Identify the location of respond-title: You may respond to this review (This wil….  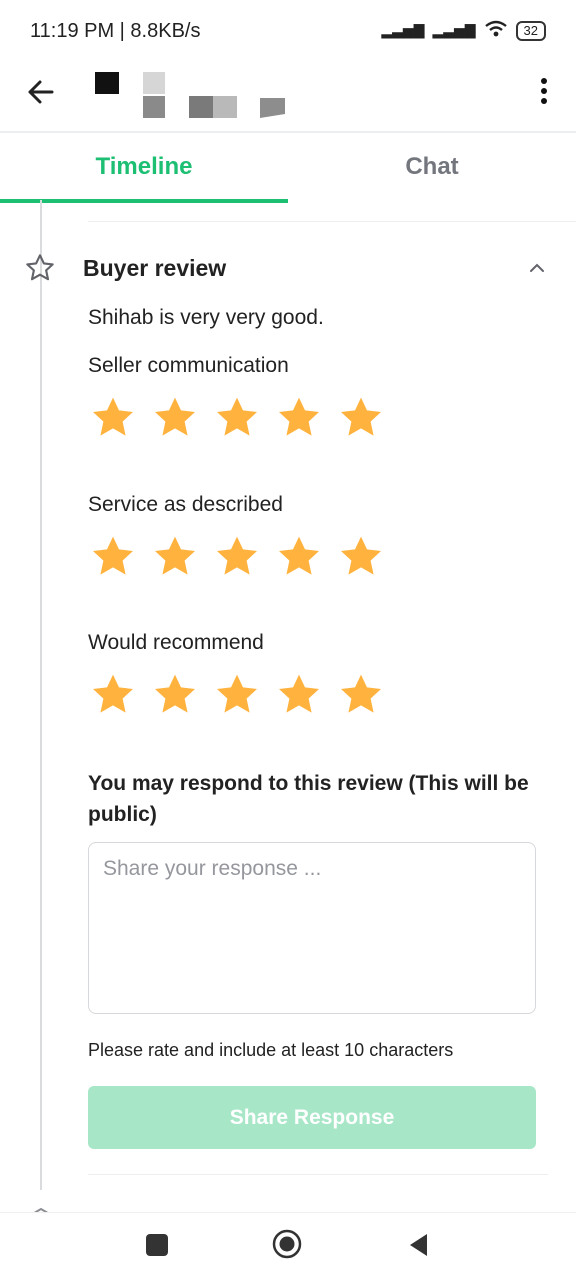
(308, 799).